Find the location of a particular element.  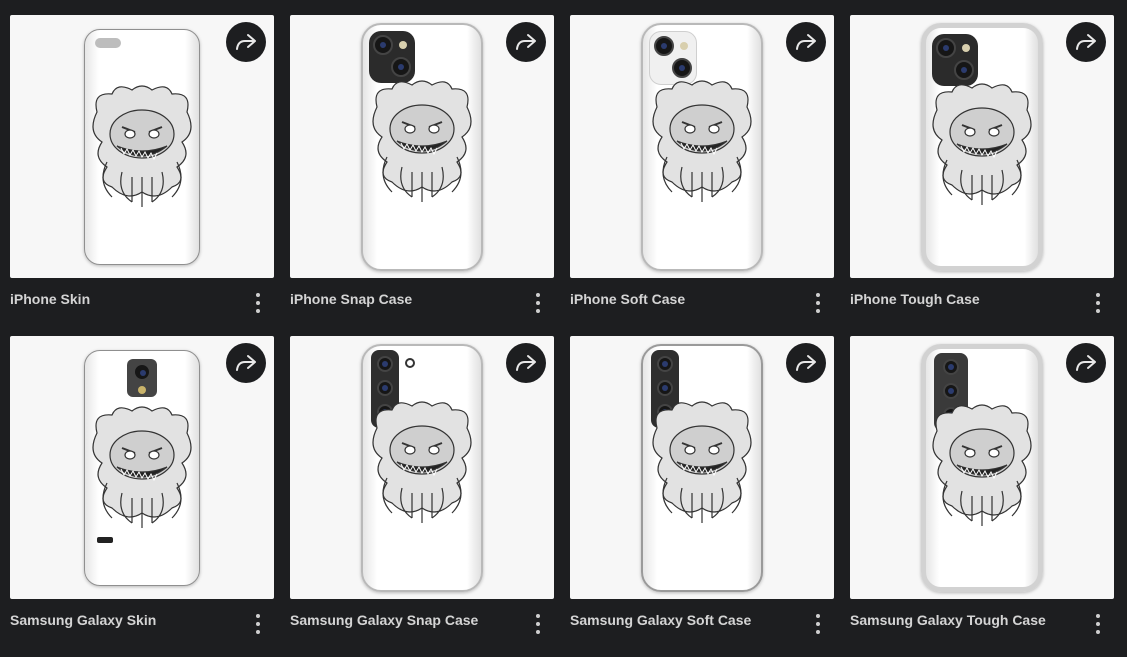

product-card: iPhone Snap Case is located at coordinates (422, 175).